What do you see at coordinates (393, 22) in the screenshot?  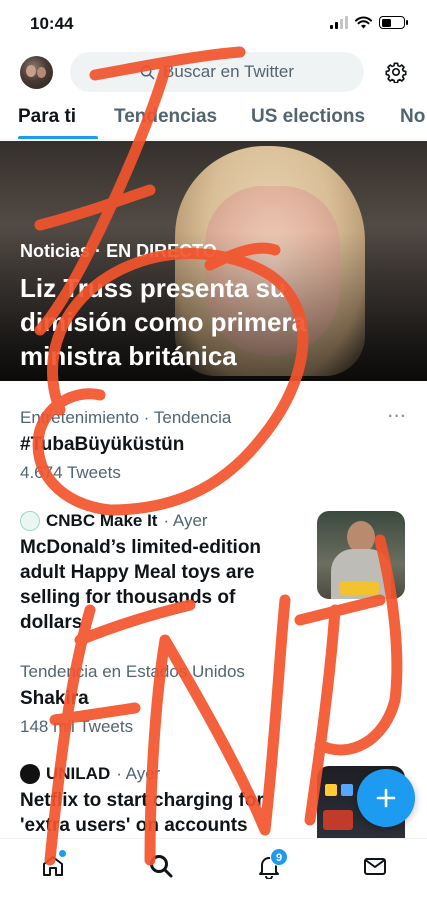 I see `battery-icon` at bounding box center [393, 22].